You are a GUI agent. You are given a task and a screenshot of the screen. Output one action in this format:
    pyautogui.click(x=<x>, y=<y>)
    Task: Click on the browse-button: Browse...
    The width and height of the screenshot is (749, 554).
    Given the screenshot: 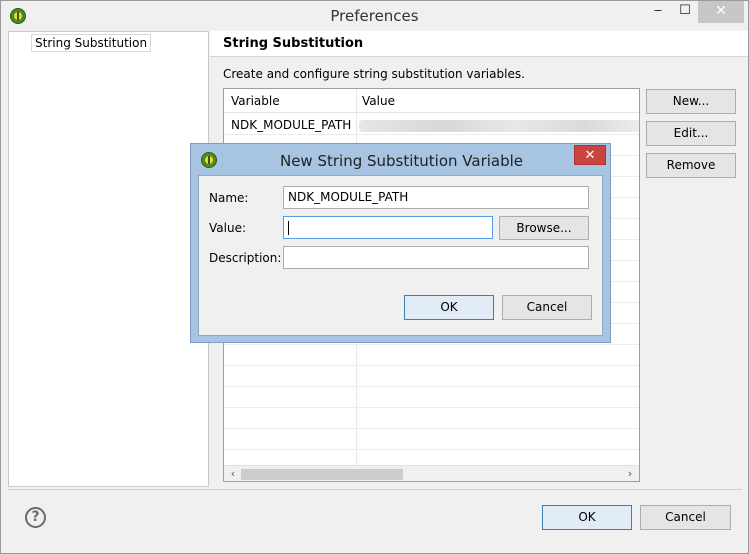 What is the action you would take?
    pyautogui.click(x=544, y=228)
    